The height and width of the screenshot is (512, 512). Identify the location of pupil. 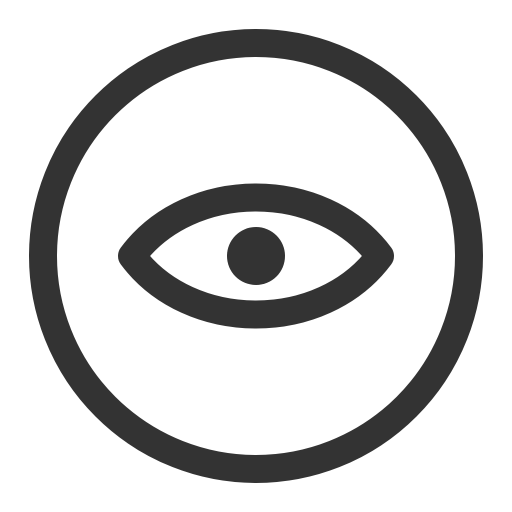
(256, 256).